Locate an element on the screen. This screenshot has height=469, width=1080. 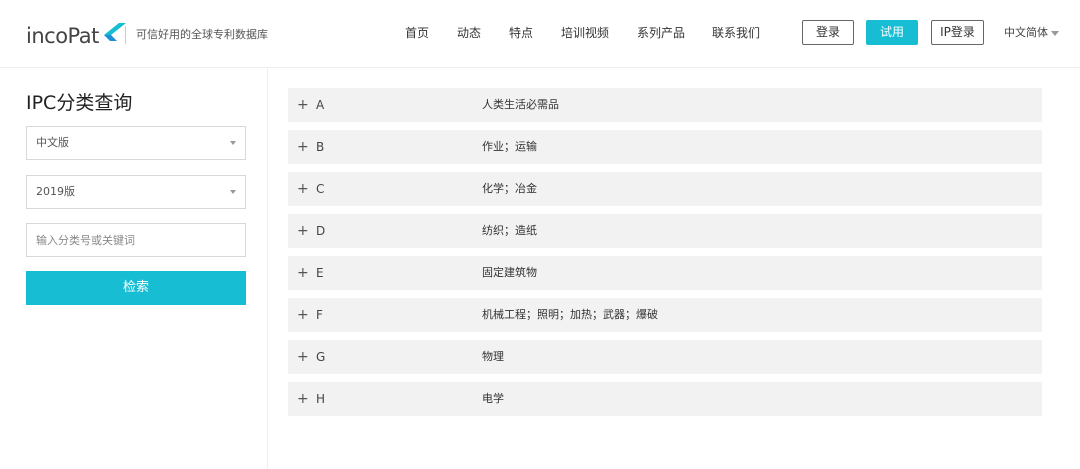
ipc-section-description: 人类生活必需品 is located at coordinates (520, 104).